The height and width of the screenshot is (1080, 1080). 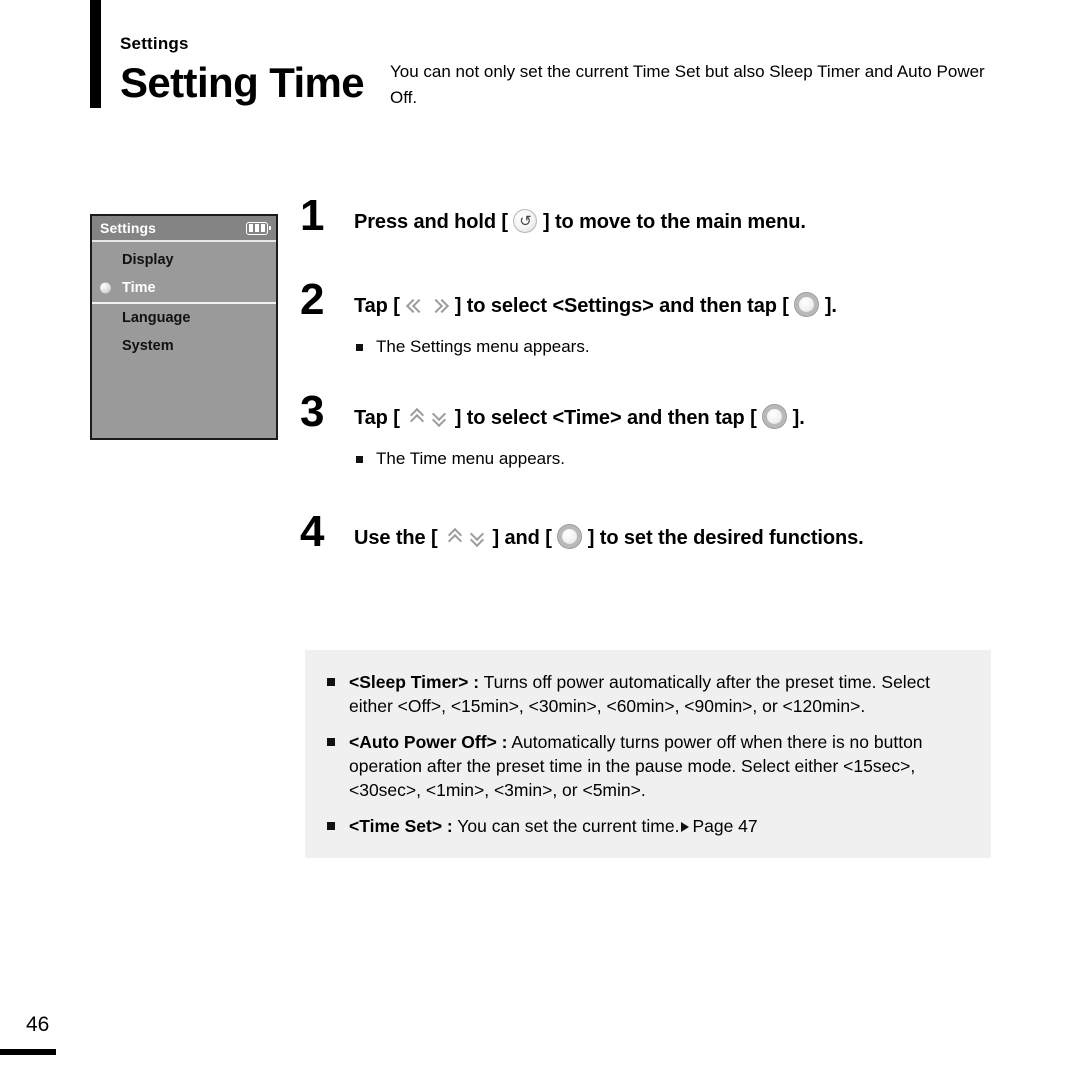 What do you see at coordinates (184, 229) in the screenshot?
I see `device-titlebar: Settings` at bounding box center [184, 229].